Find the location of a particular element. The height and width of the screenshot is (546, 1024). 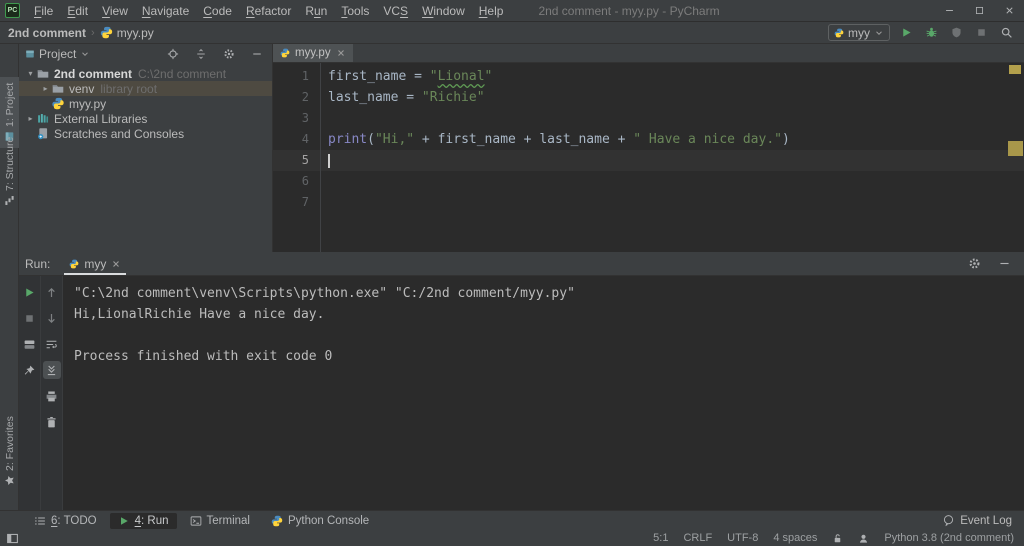

tree-item-external-libraries: ▸ External Libraries is located at coordinates (145, 118).